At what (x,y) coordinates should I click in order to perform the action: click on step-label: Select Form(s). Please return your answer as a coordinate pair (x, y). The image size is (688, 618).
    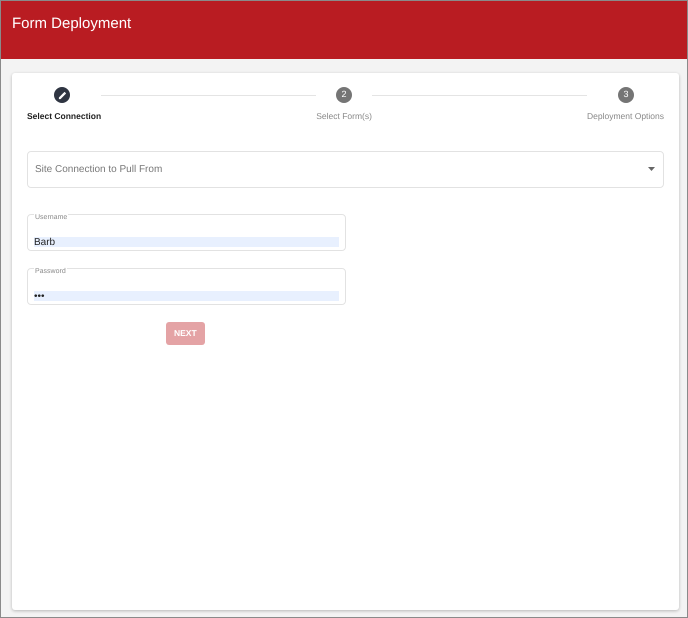
    Looking at the image, I should click on (344, 116).